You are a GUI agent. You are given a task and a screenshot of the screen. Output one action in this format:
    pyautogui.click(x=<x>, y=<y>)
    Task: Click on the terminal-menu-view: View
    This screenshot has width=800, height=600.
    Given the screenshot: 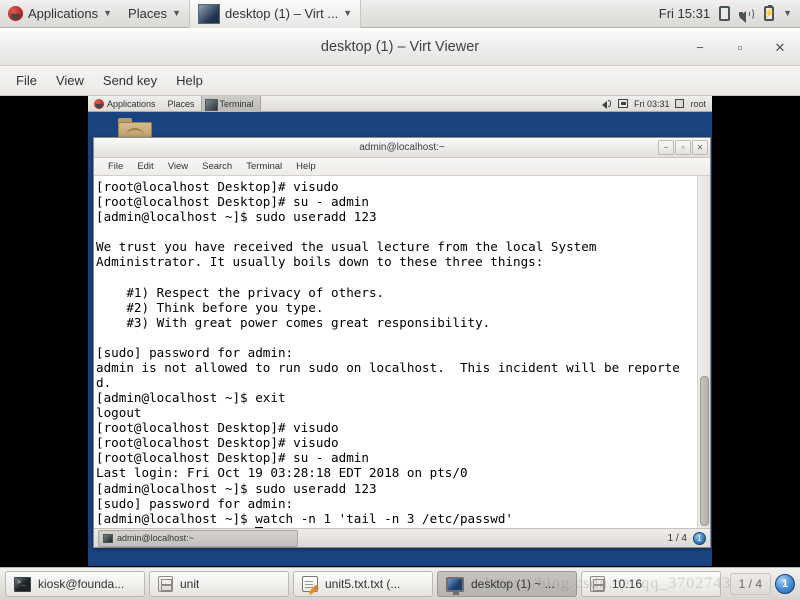 What is the action you would take?
    pyautogui.click(x=178, y=166)
    